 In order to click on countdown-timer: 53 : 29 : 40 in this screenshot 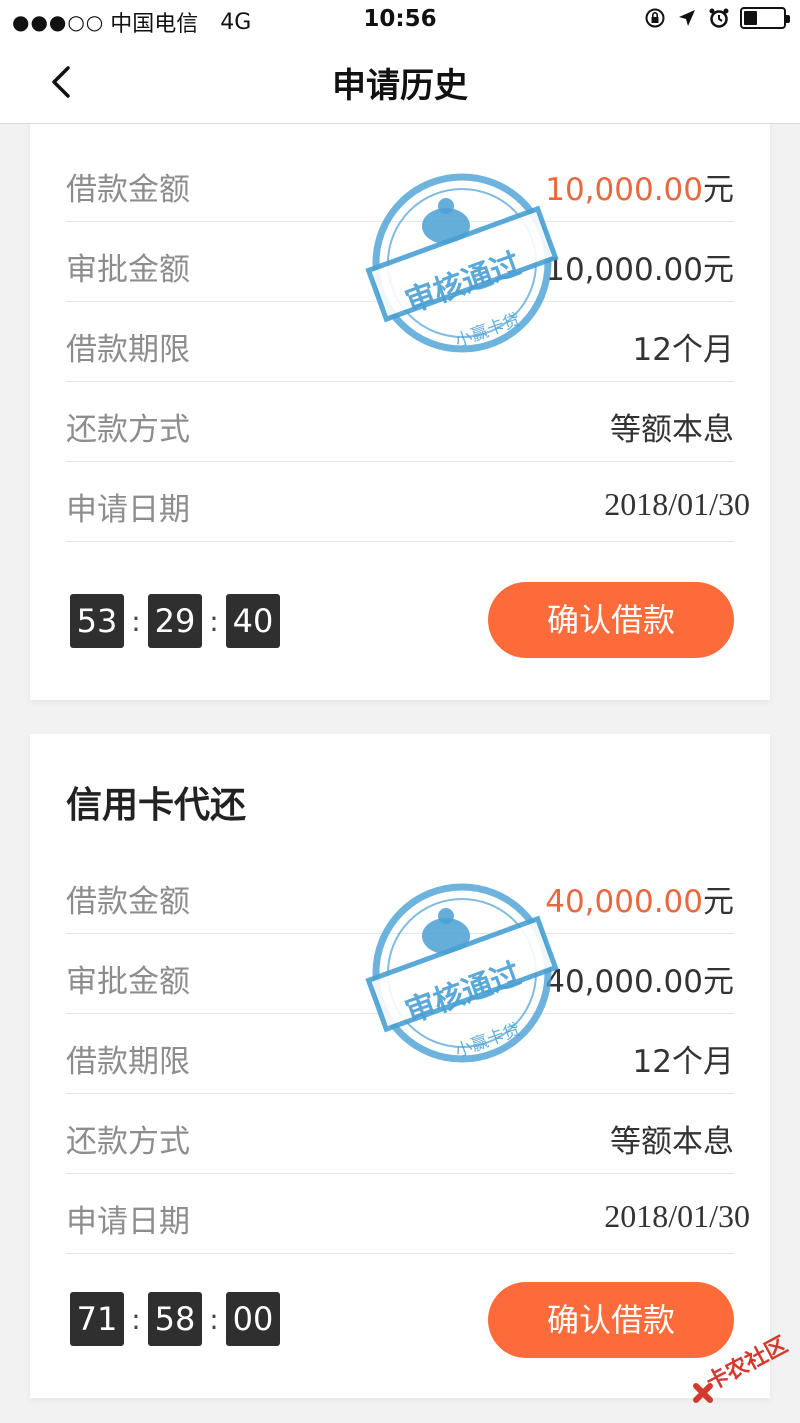, I will do `click(175, 621)`.